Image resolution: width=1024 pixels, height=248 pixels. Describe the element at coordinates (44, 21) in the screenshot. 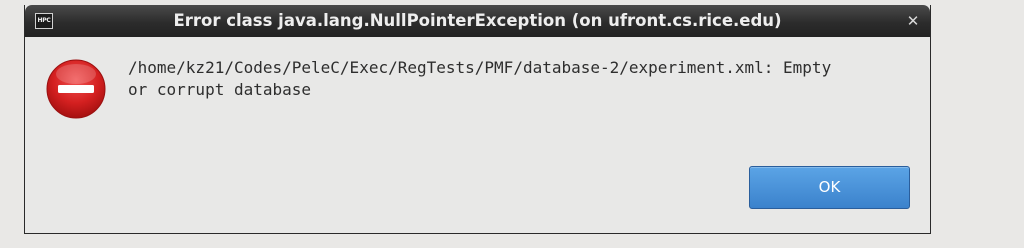

I see `hpc-app-icon: HPC` at that location.